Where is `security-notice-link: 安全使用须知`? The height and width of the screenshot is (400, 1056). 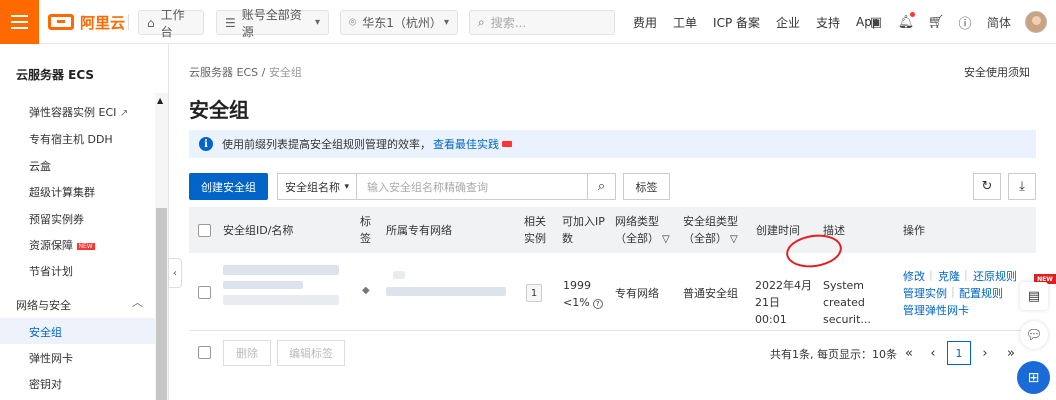
security-notice-link: 安全使用须知 is located at coordinates (997, 72).